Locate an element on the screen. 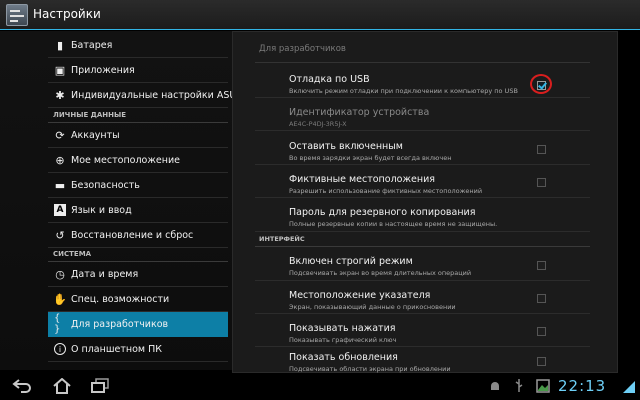 This screenshot has width=640, height=400. mock-locations-checkbox is located at coordinates (541, 182).